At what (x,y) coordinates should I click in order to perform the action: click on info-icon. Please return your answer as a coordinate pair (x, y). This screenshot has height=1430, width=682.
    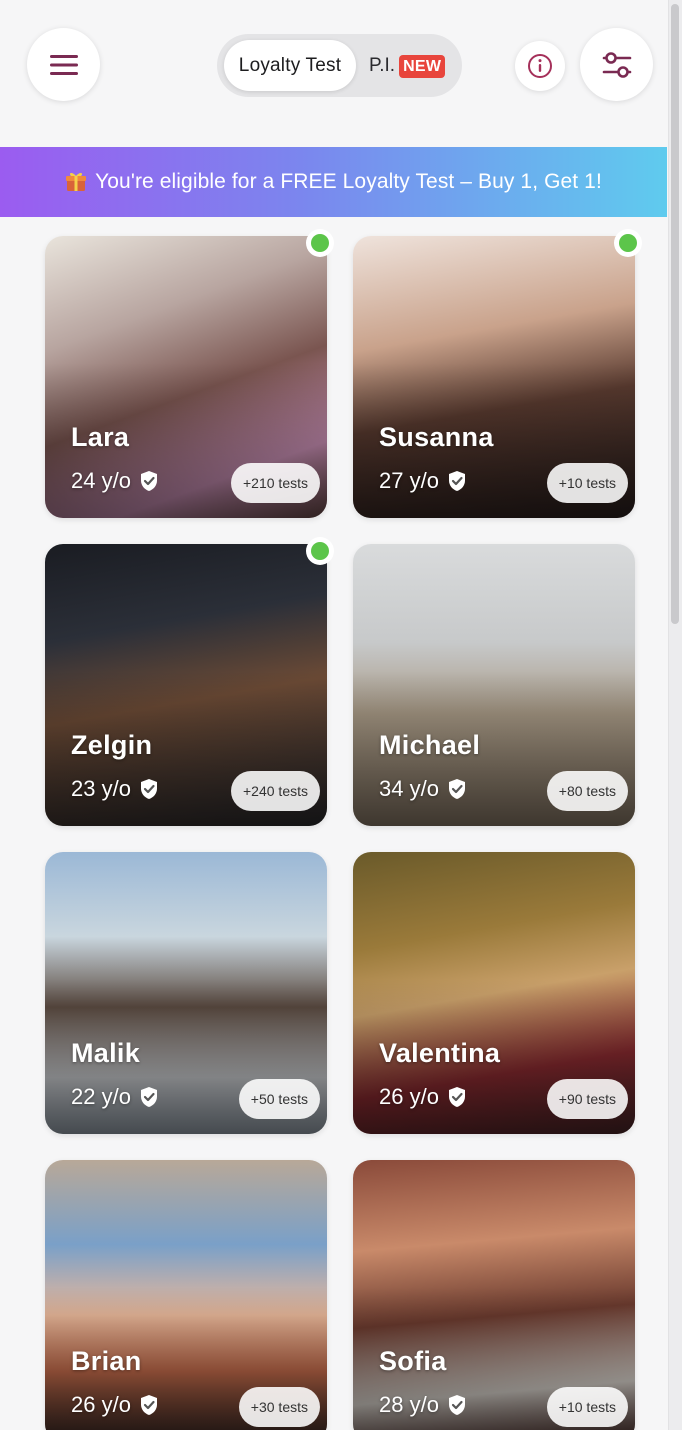
    Looking at the image, I should click on (540, 66).